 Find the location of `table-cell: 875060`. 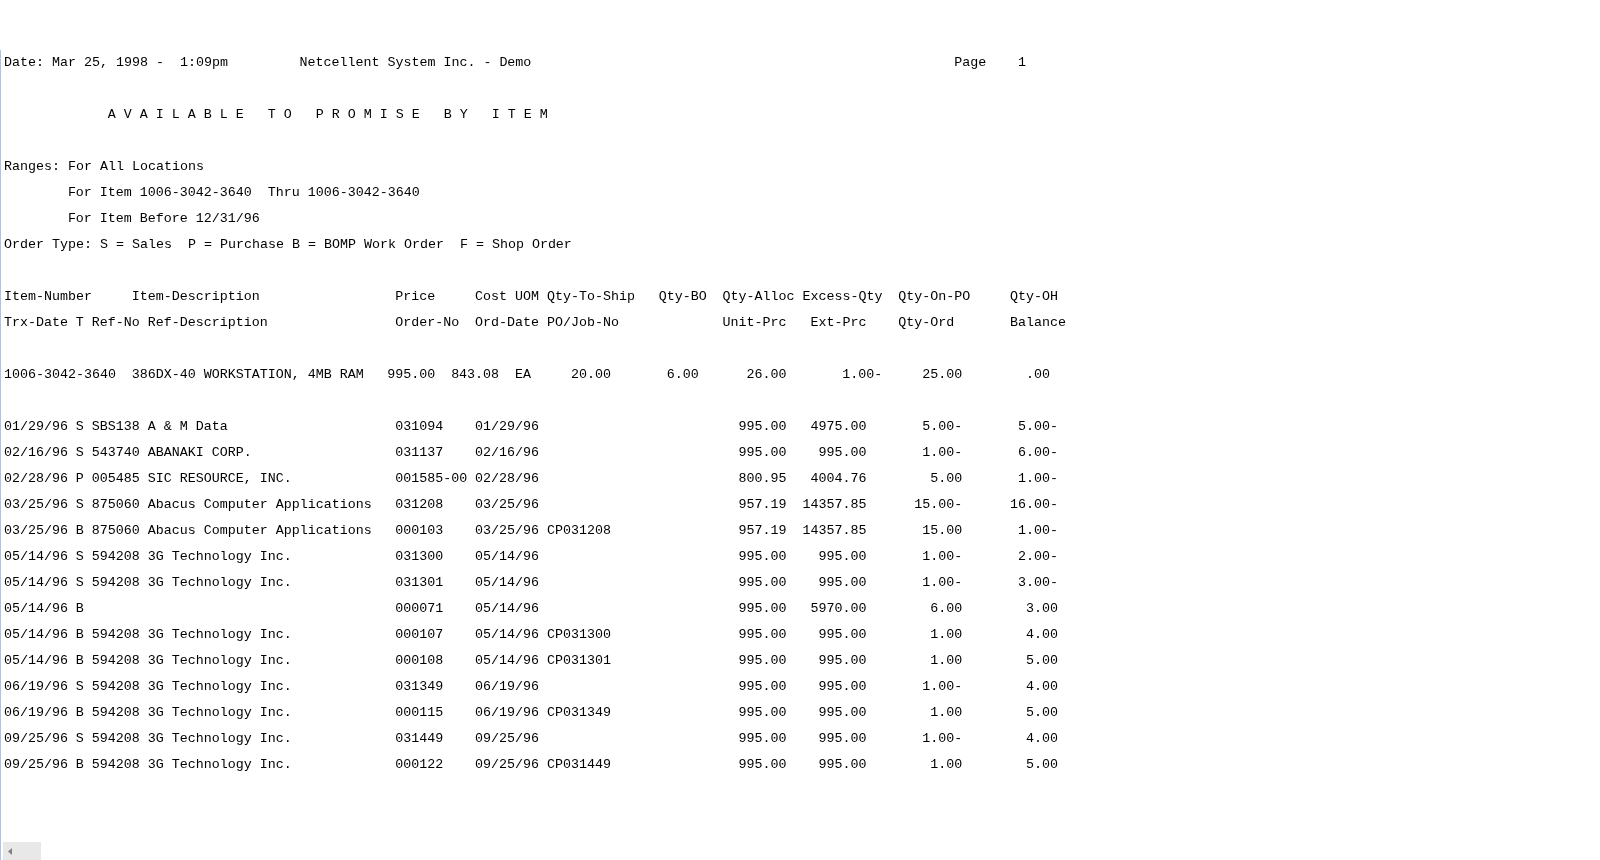

table-cell: 875060 is located at coordinates (115, 505).